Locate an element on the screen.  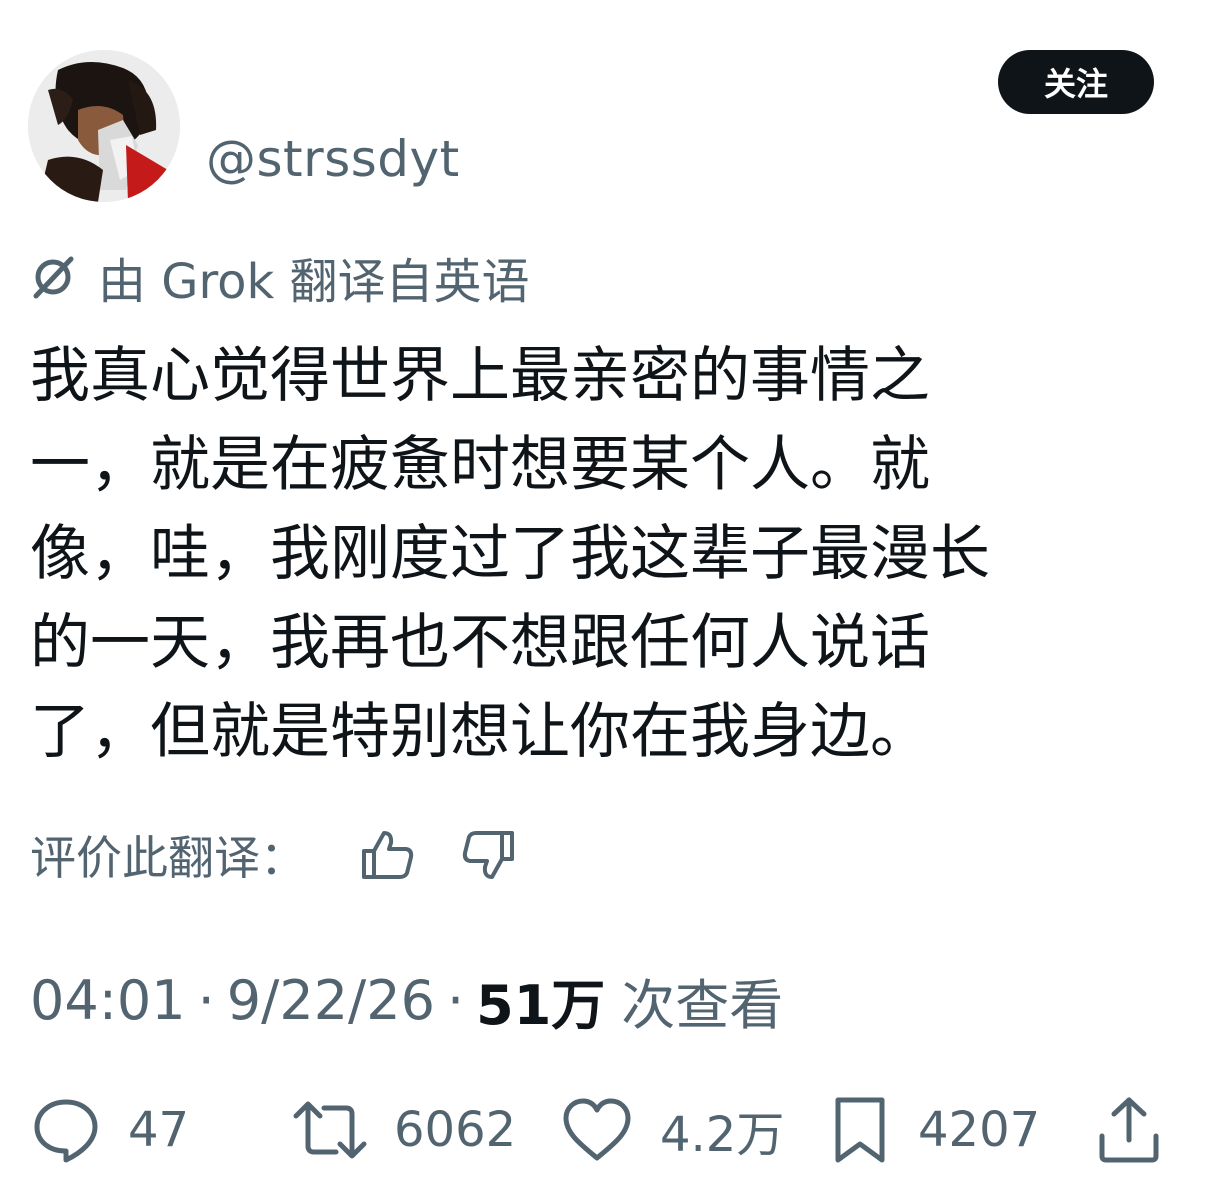
thumbs-up-icon is located at coordinates (388, 855).